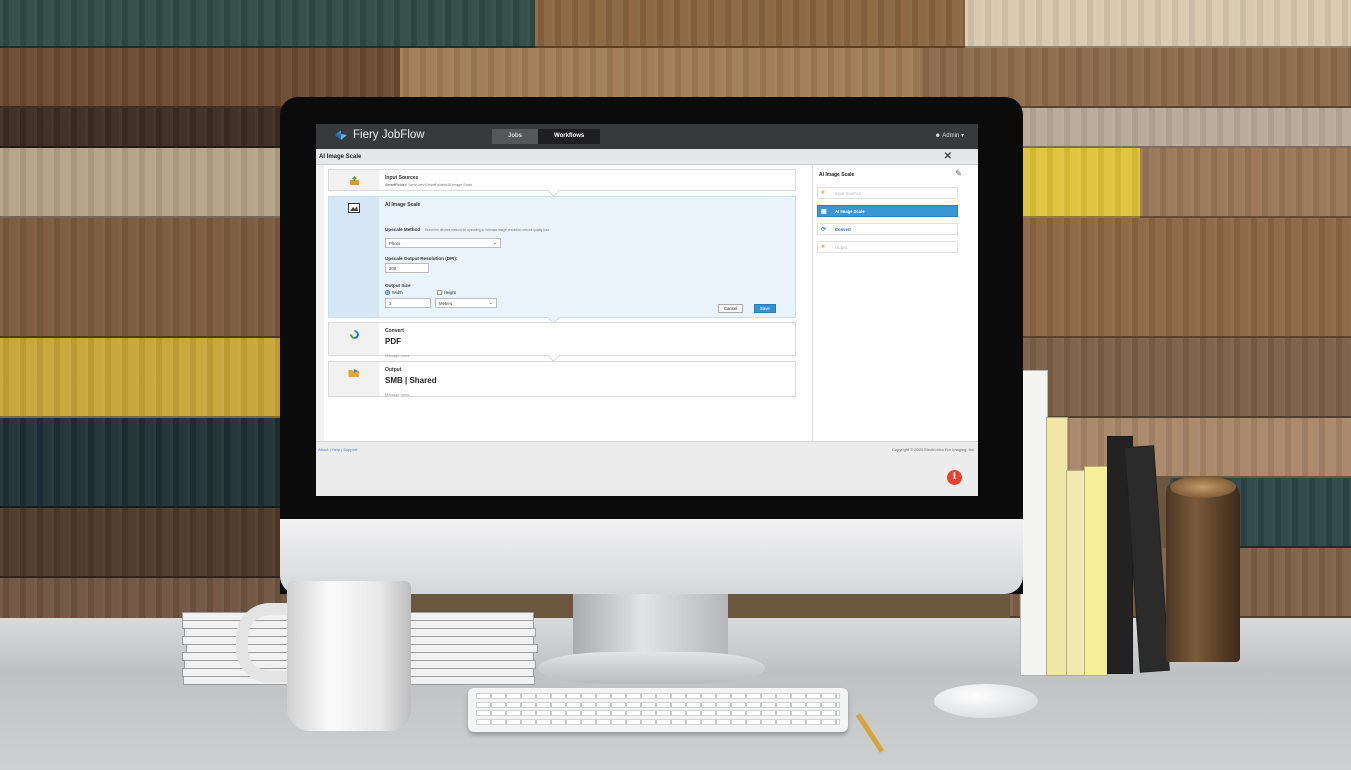 The width and height of the screenshot is (1351, 770). Describe the element at coordinates (765, 308) in the screenshot. I see `save-button: Save` at that location.